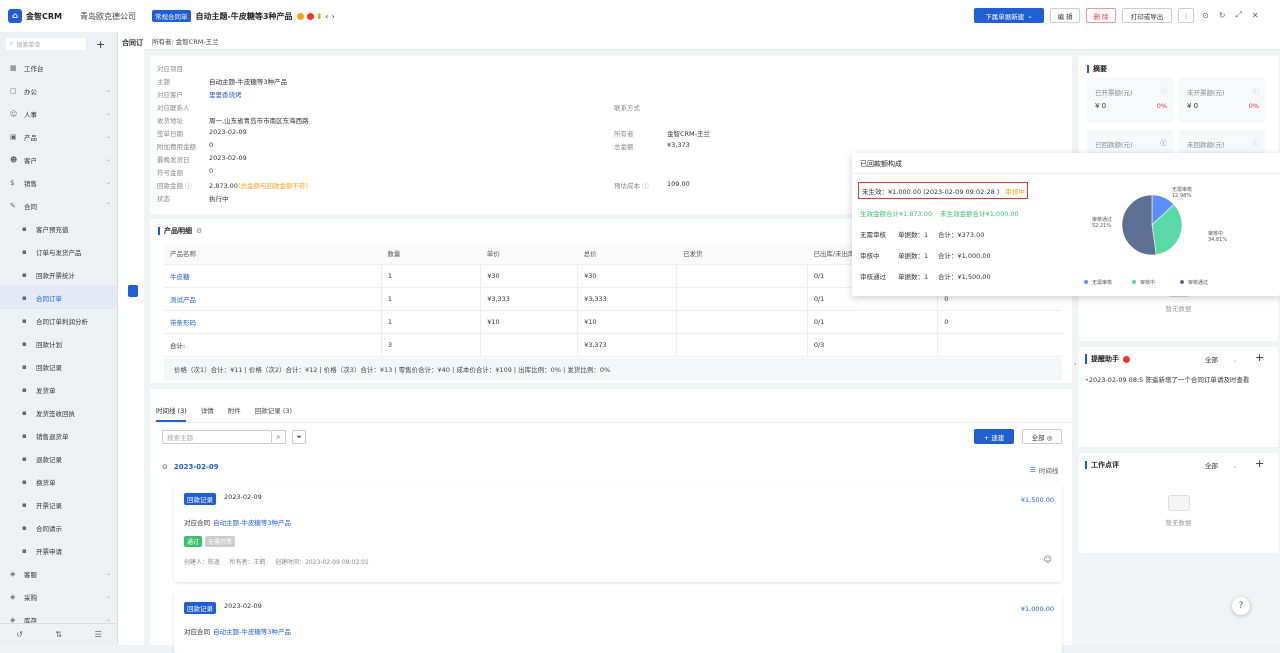  What do you see at coordinates (207, 410) in the screenshot?
I see `tab-1: 详情` at bounding box center [207, 410].